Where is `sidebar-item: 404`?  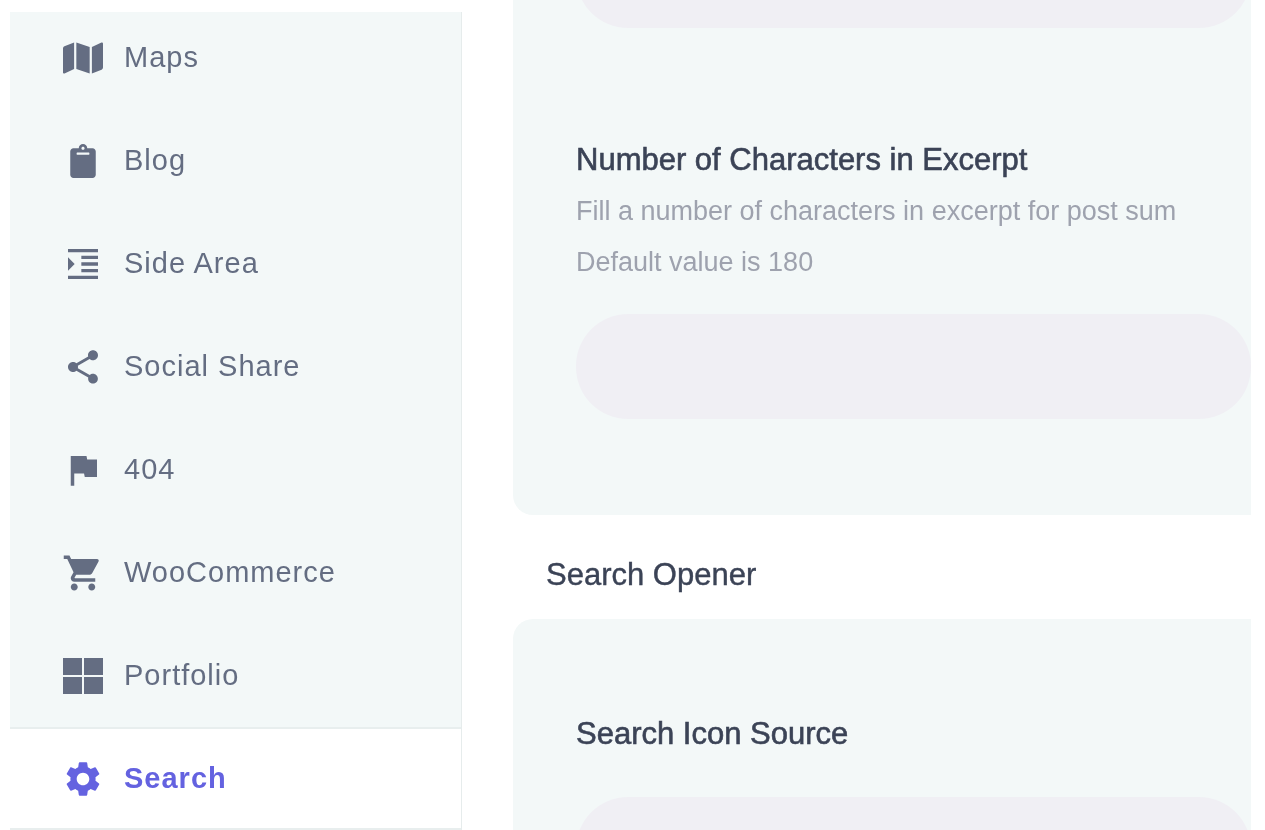 sidebar-item: 404 is located at coordinates (235, 469).